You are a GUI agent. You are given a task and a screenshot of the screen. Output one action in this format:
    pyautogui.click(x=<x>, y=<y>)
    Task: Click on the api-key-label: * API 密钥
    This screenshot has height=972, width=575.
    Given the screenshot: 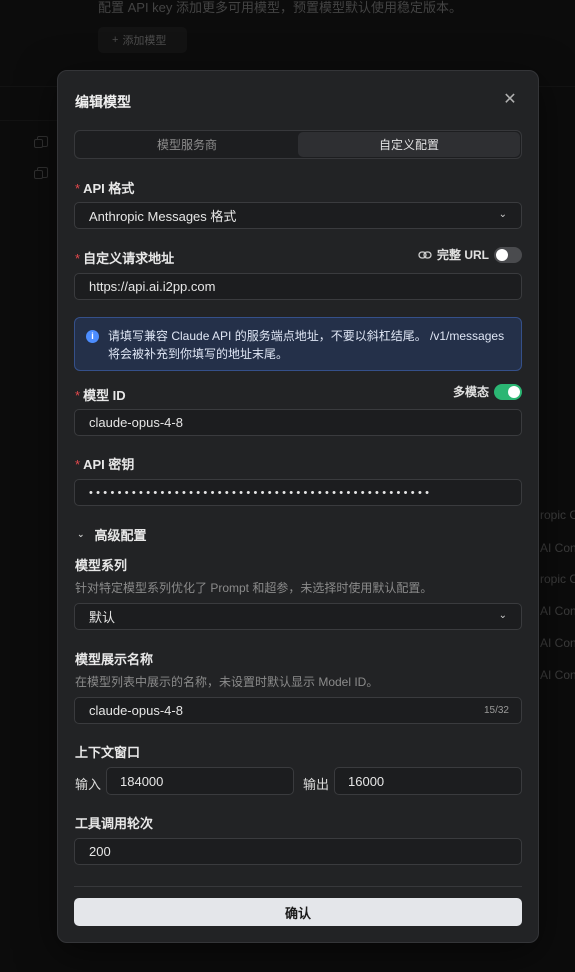 What is the action you would take?
    pyautogui.click(x=105, y=464)
    